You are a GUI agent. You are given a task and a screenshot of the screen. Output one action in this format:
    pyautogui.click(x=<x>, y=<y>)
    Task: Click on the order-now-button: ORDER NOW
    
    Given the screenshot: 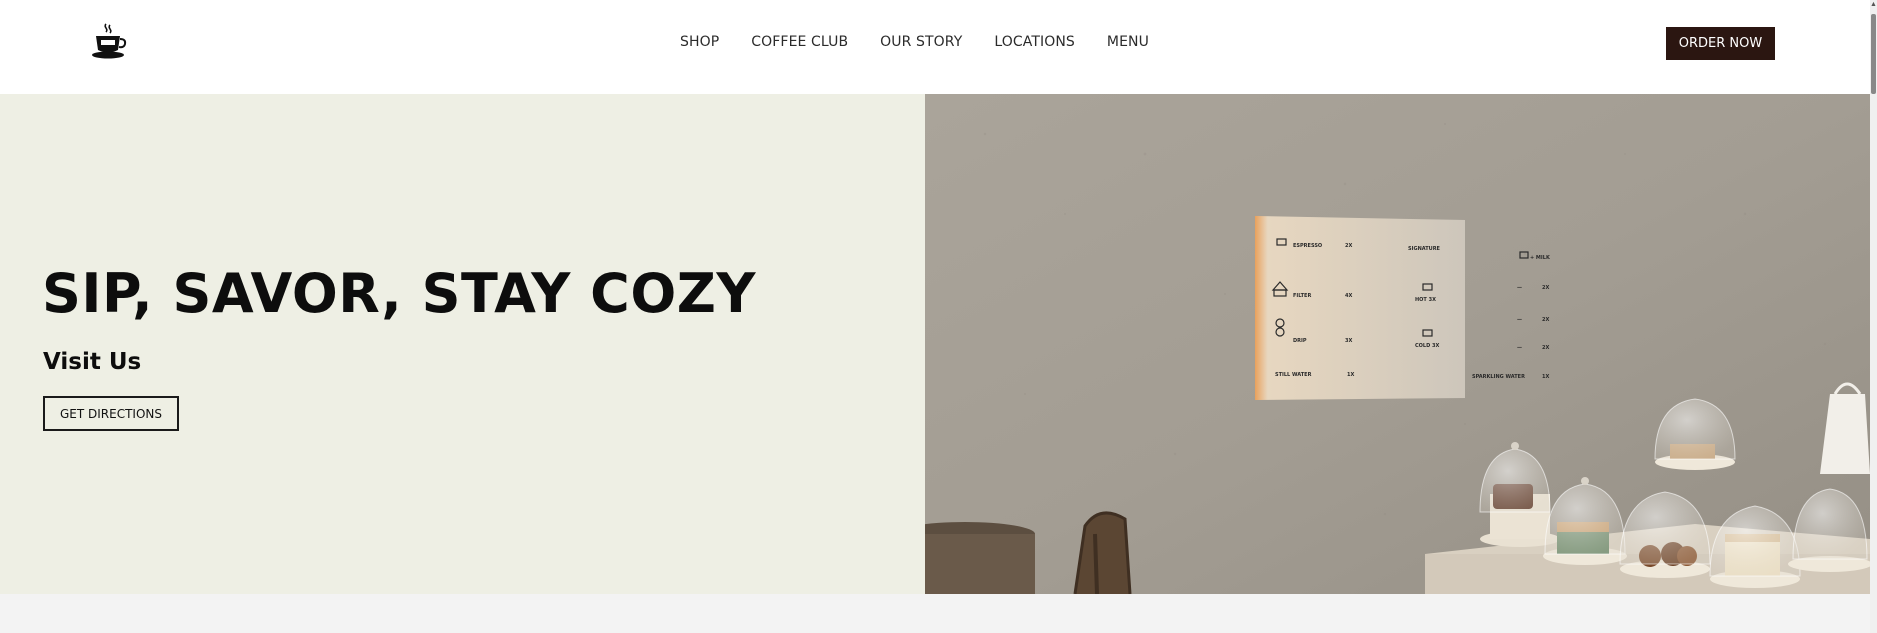 What is the action you would take?
    pyautogui.click(x=1720, y=43)
    